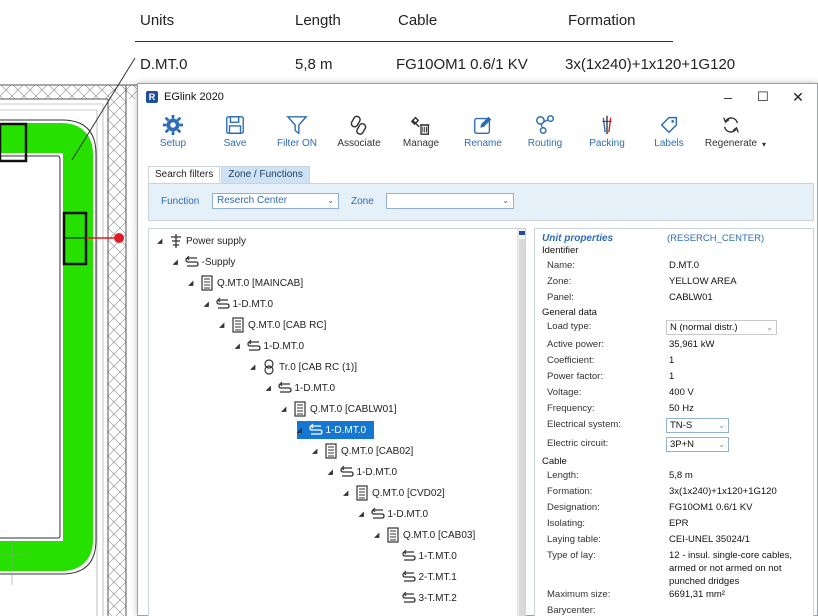  What do you see at coordinates (731, 125) in the screenshot?
I see `regenerate-icon` at bounding box center [731, 125].